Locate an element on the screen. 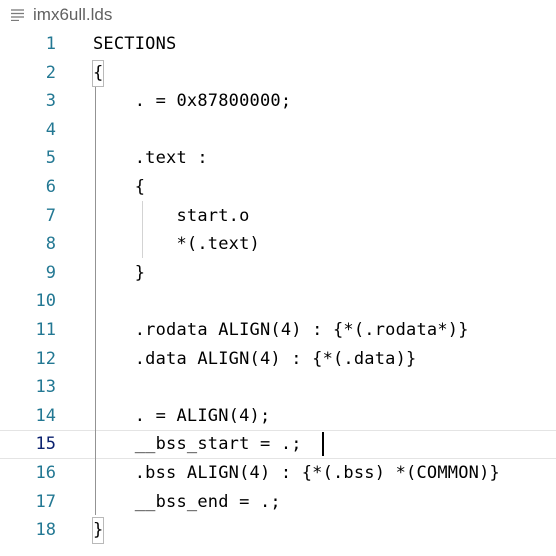 Image resolution: width=556 pixels, height=556 pixels. line-number: 4 is located at coordinates (50, 129).